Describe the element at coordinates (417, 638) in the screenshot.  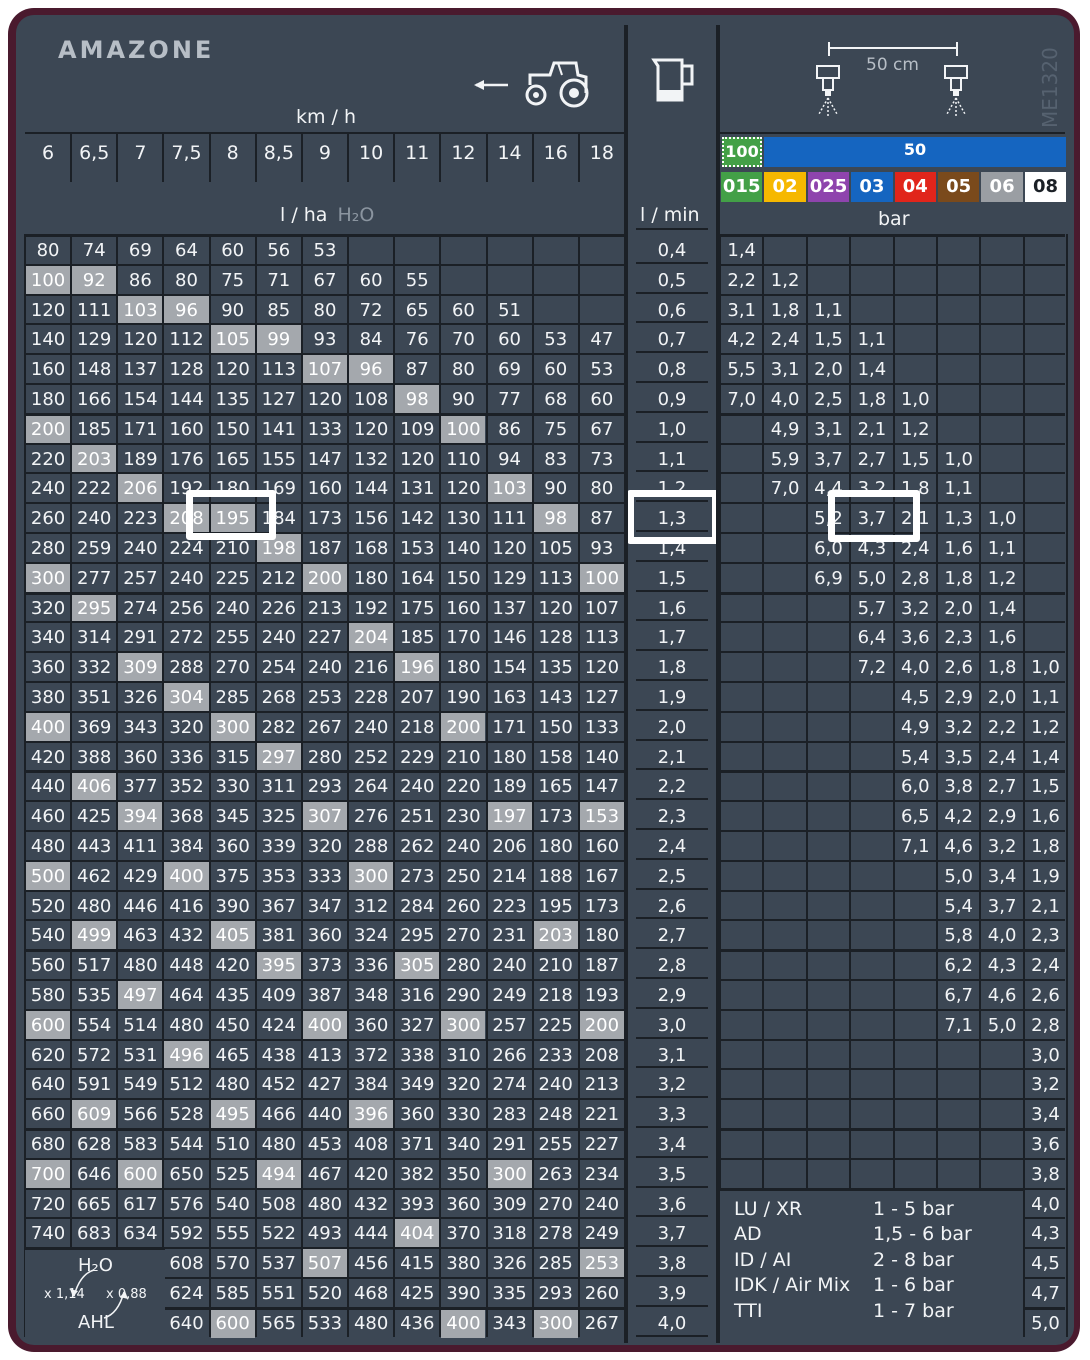
I see `rate-cell: 185` at that location.